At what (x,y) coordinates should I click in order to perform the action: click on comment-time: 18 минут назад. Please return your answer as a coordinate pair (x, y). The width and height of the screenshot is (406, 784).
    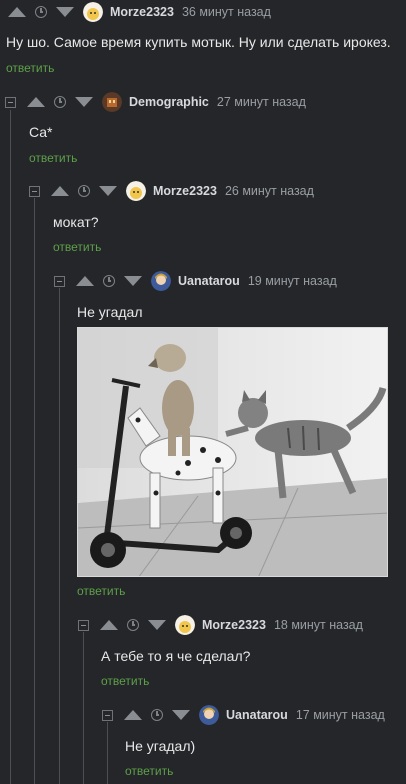
    Looking at the image, I should click on (318, 625).